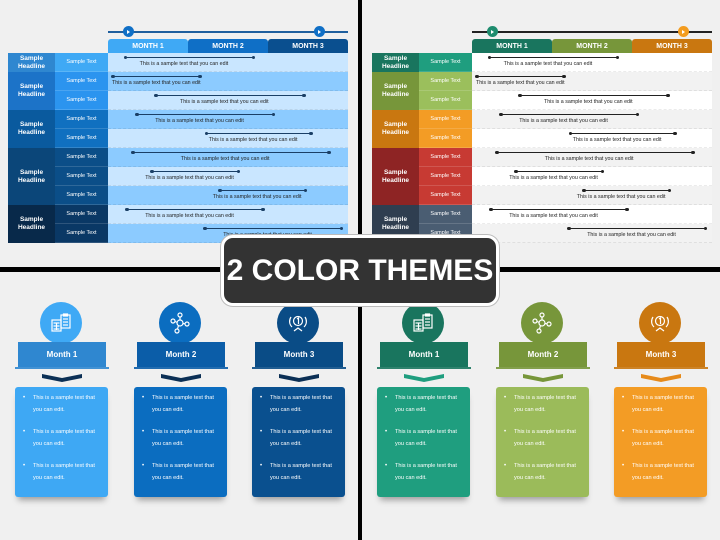  I want to click on network-nodes-badge, so click(180, 323).